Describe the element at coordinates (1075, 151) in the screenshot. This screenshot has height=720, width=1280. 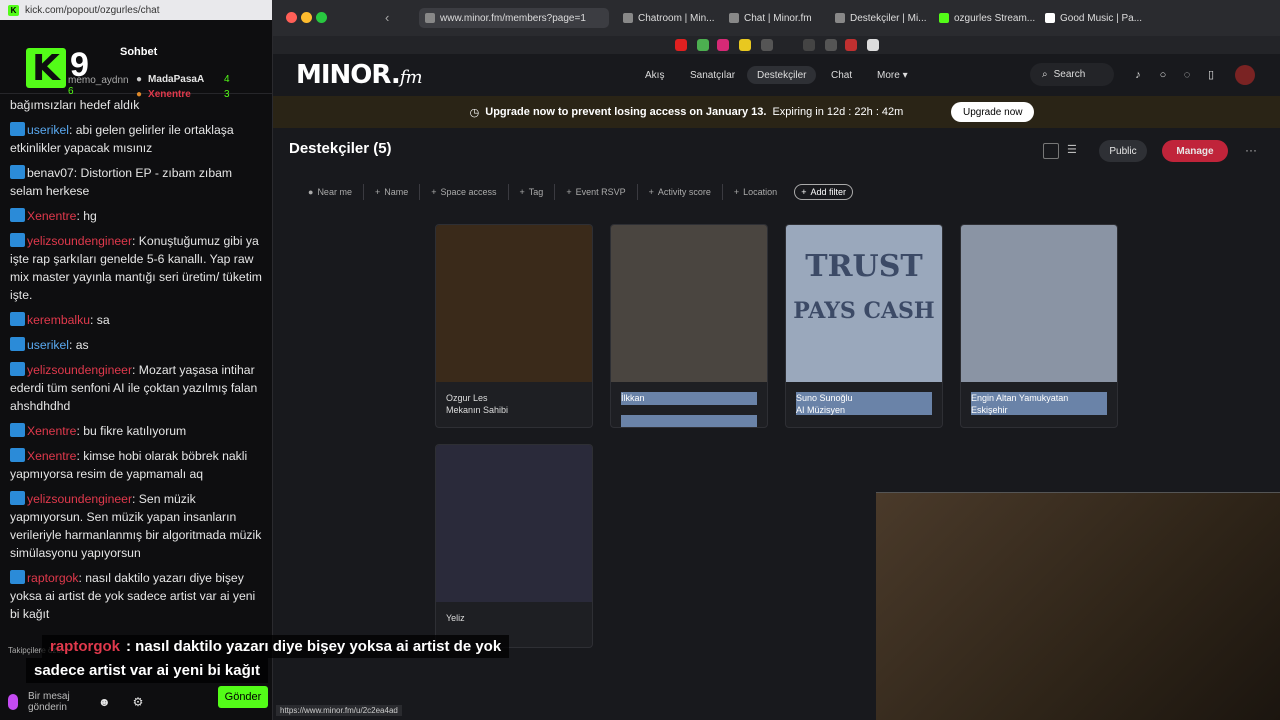
I see `list-view-icon: ☰` at that location.